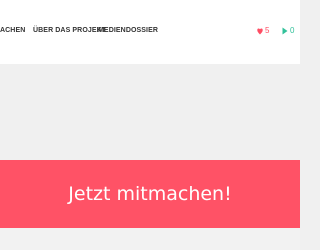 Image resolution: width=320 pixels, height=250 pixels. What do you see at coordinates (260, 30) in the screenshot?
I see `heart-icon` at bounding box center [260, 30].